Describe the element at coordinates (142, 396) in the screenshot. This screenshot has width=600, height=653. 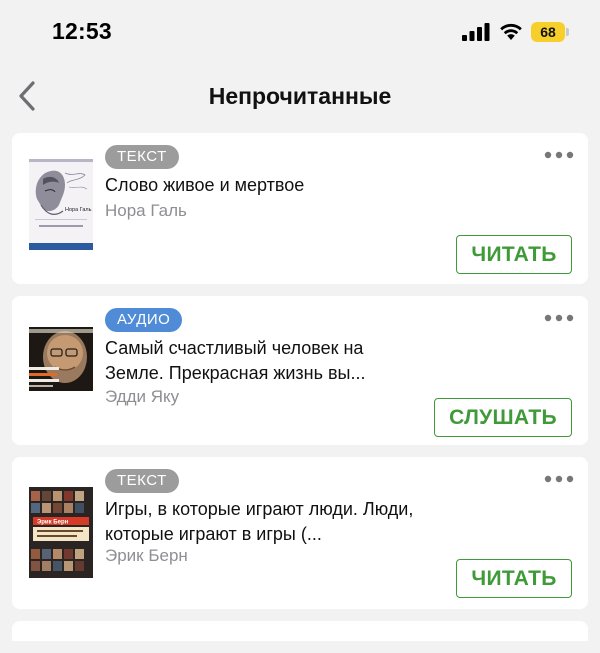
I see `book-author: Эдди Яку` at that location.